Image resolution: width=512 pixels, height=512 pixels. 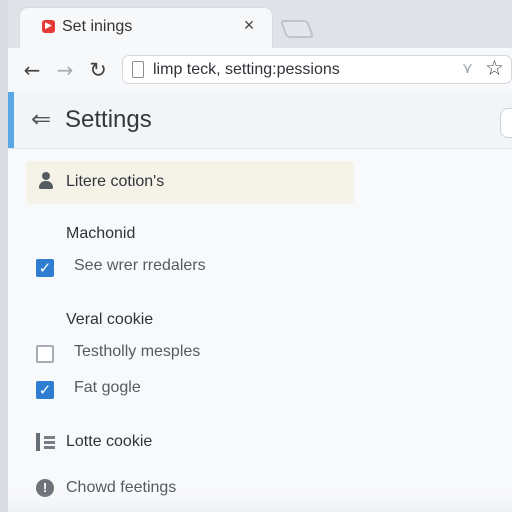 I want to click on reload-icon: ↻, so click(x=98, y=70).